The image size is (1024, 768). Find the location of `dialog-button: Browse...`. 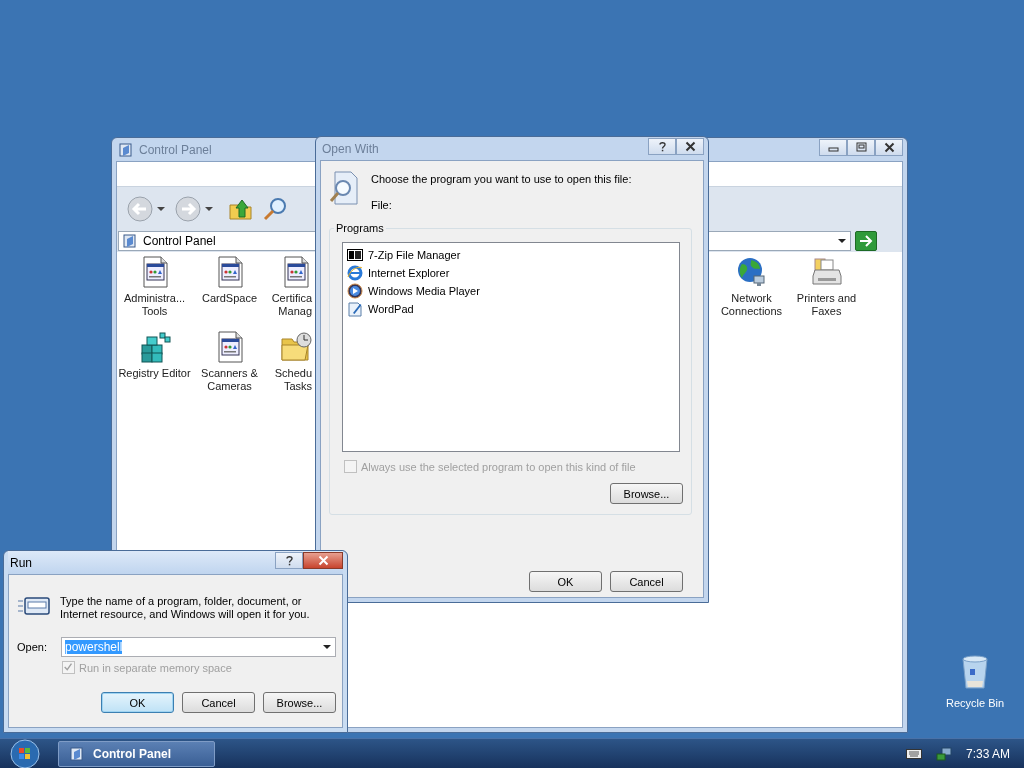

dialog-button: Browse... is located at coordinates (299, 702).